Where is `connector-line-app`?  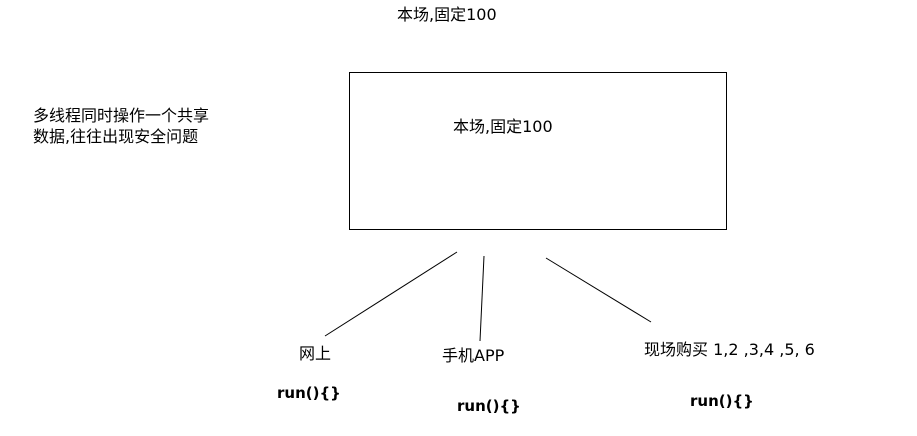 connector-line-app is located at coordinates (482, 298).